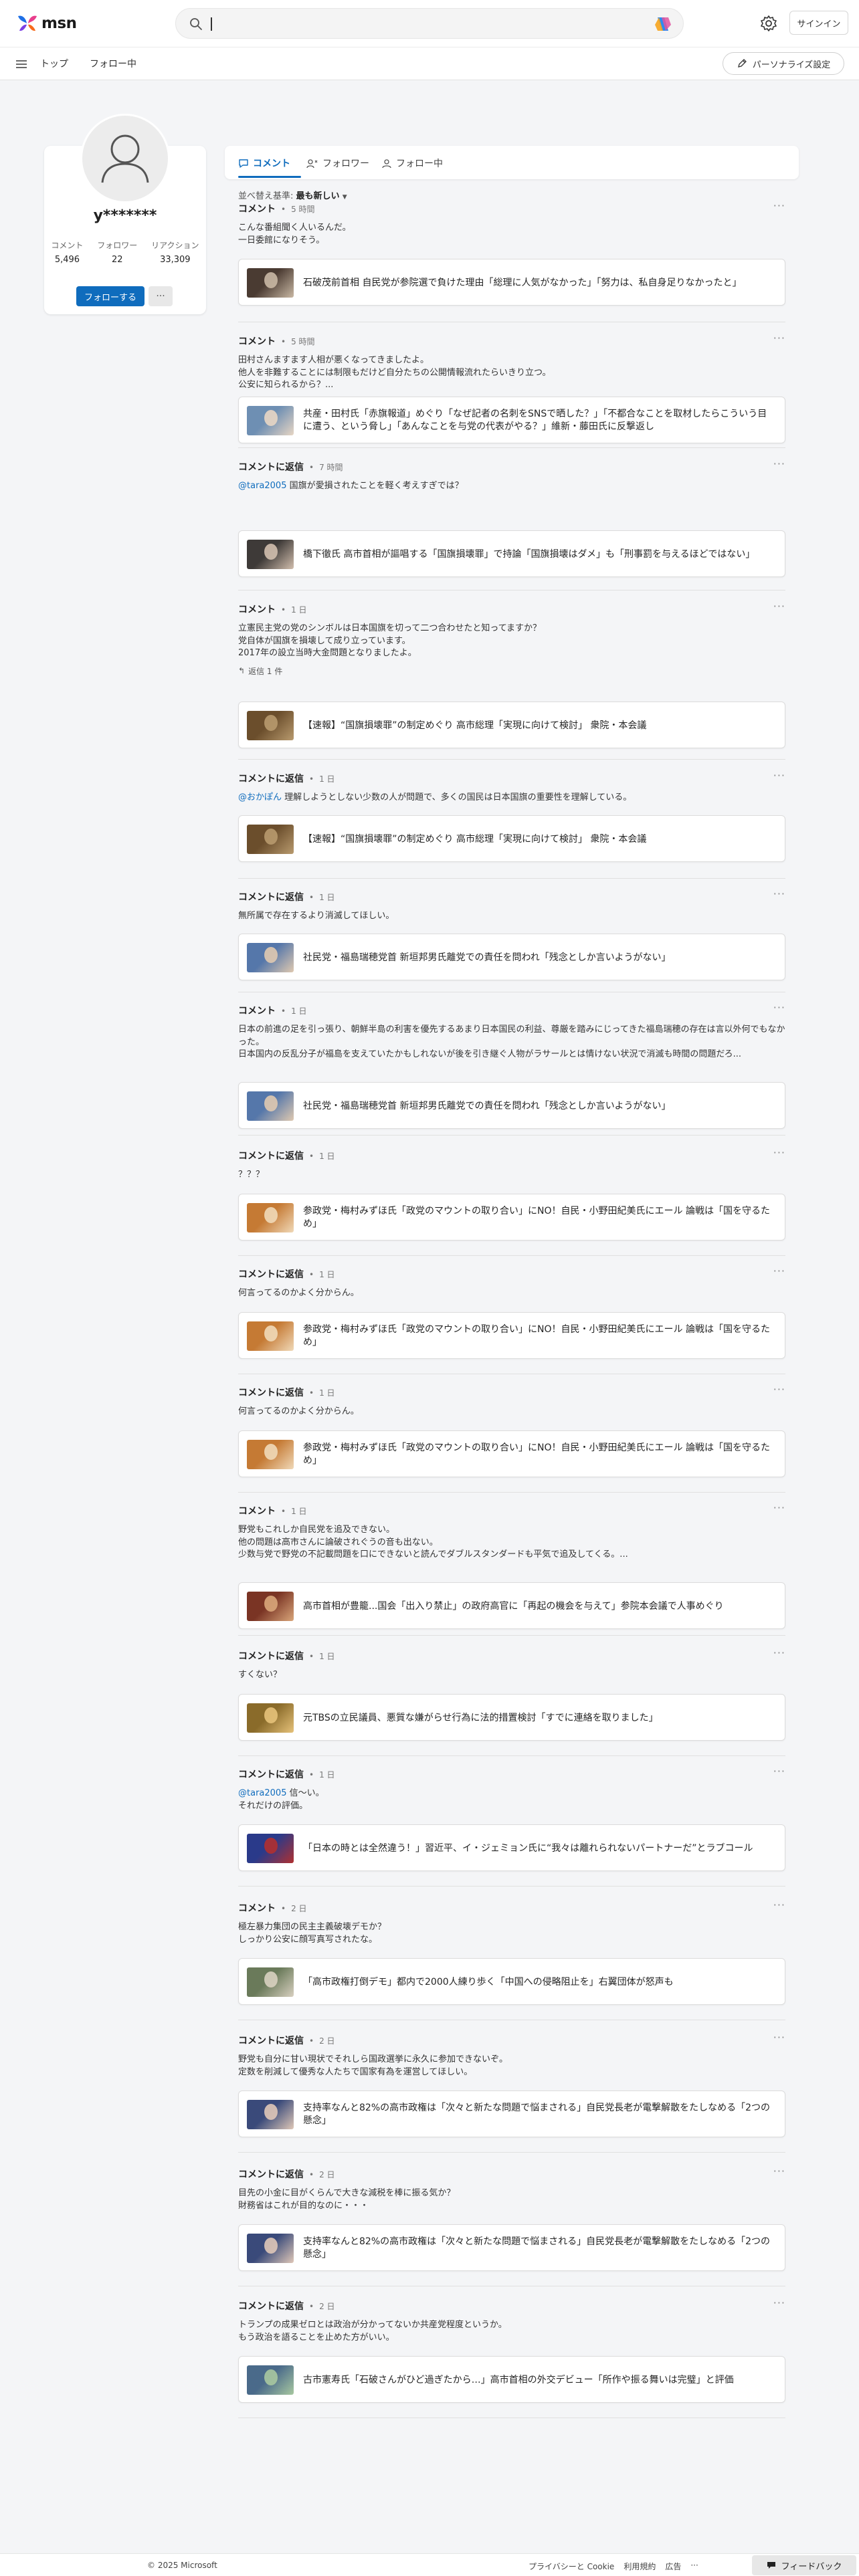 The width and height of the screenshot is (859, 2576). What do you see at coordinates (46, 23) in the screenshot?
I see `msn-logo: msn` at bounding box center [46, 23].